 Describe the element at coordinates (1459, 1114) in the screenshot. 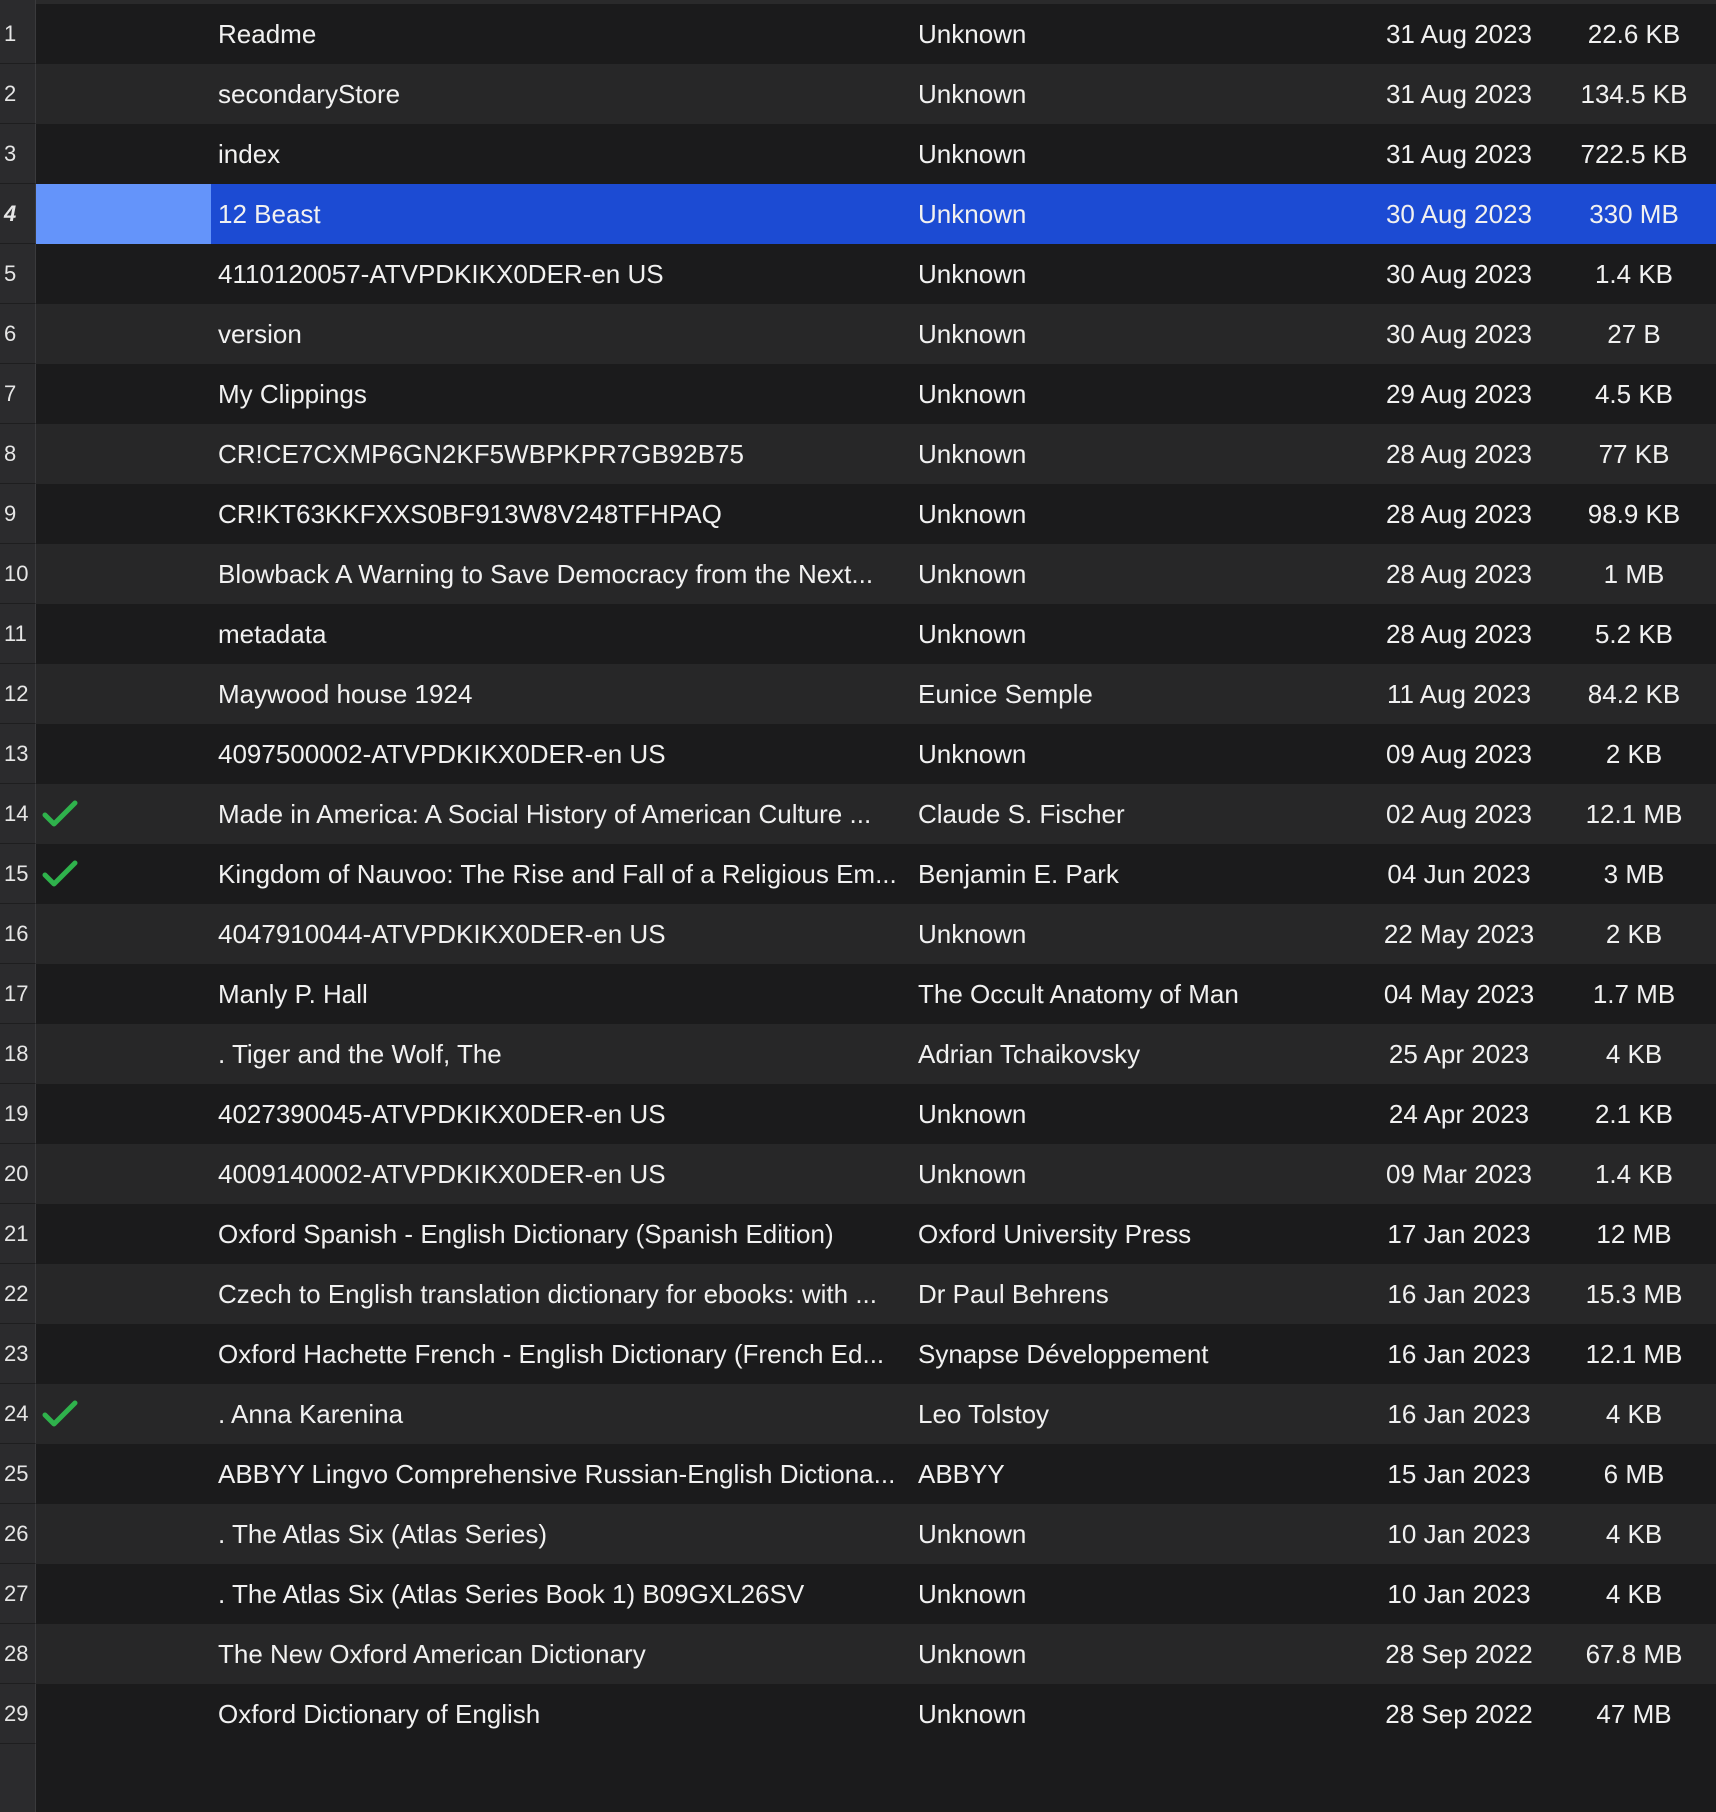

I see `date-cell: 24 Apr 2023` at that location.